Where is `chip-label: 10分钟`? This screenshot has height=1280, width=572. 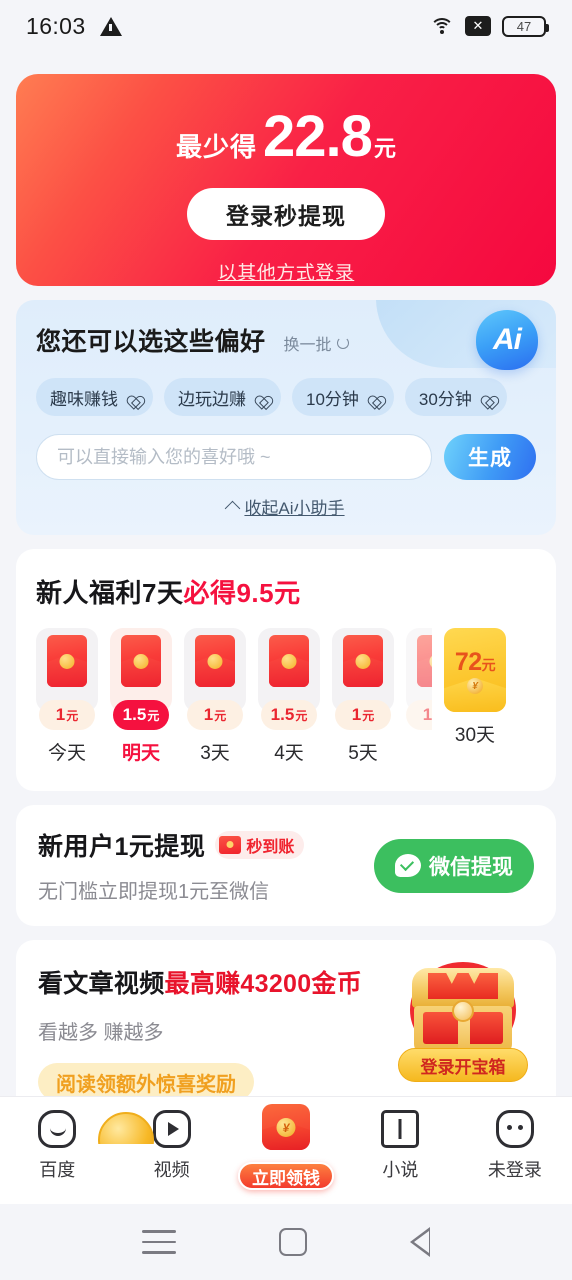
chip-label: 10分钟 is located at coordinates (332, 399).